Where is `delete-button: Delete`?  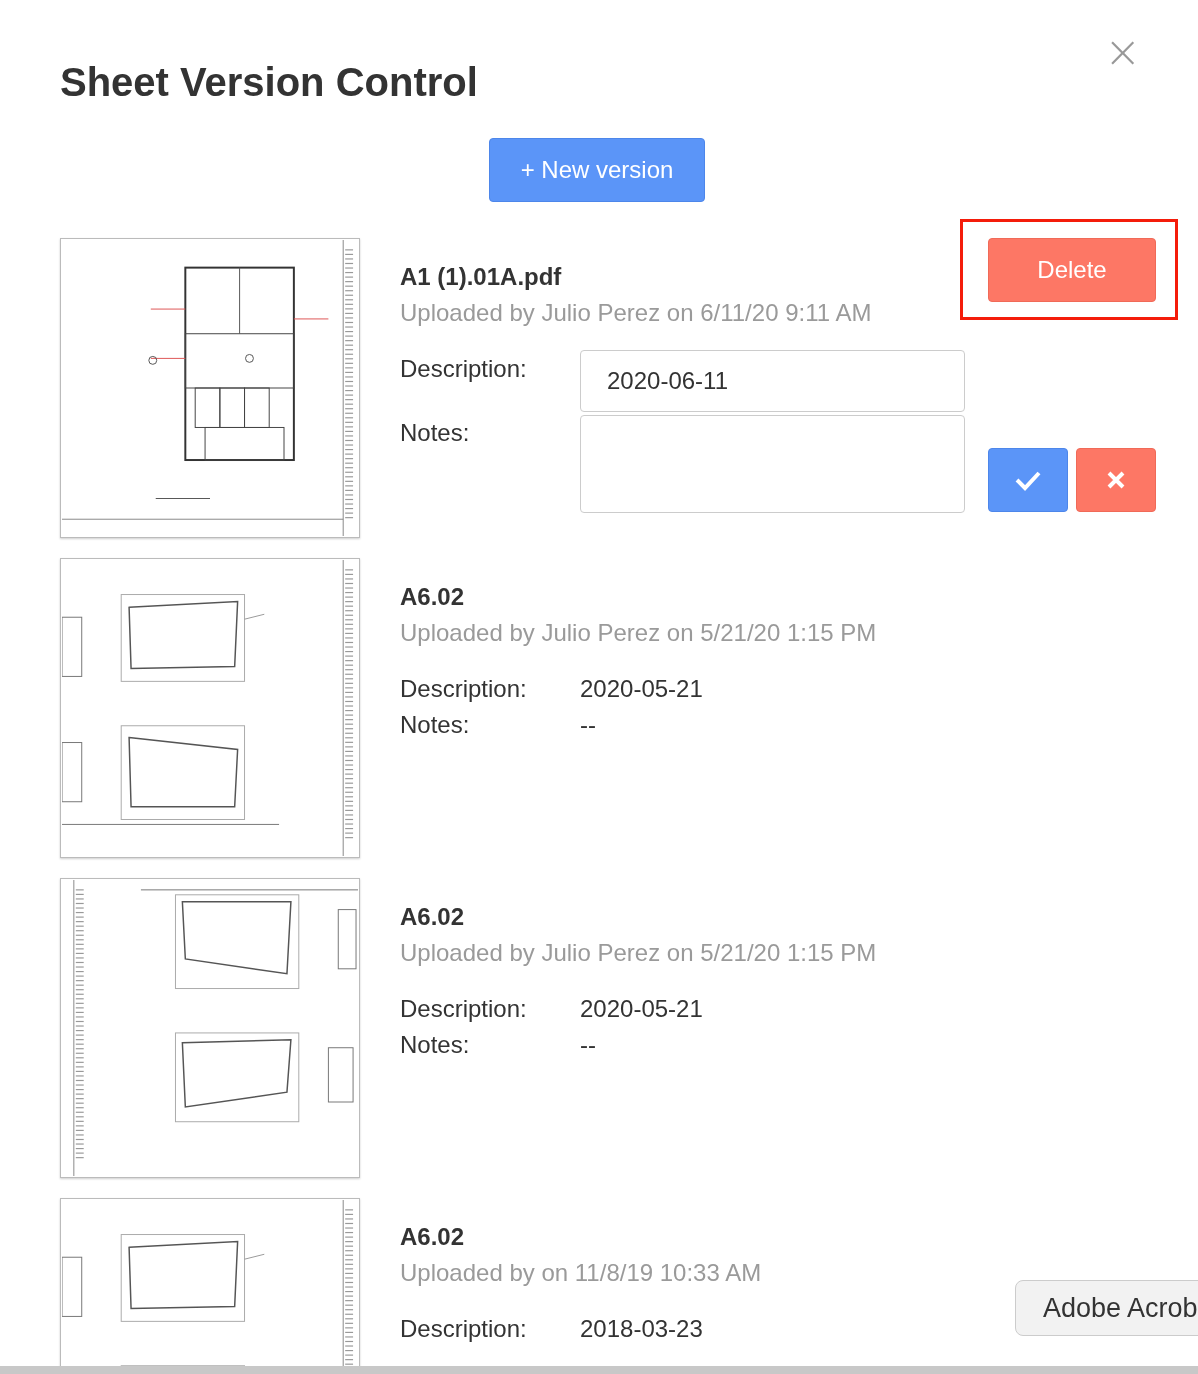 delete-button: Delete is located at coordinates (1072, 270).